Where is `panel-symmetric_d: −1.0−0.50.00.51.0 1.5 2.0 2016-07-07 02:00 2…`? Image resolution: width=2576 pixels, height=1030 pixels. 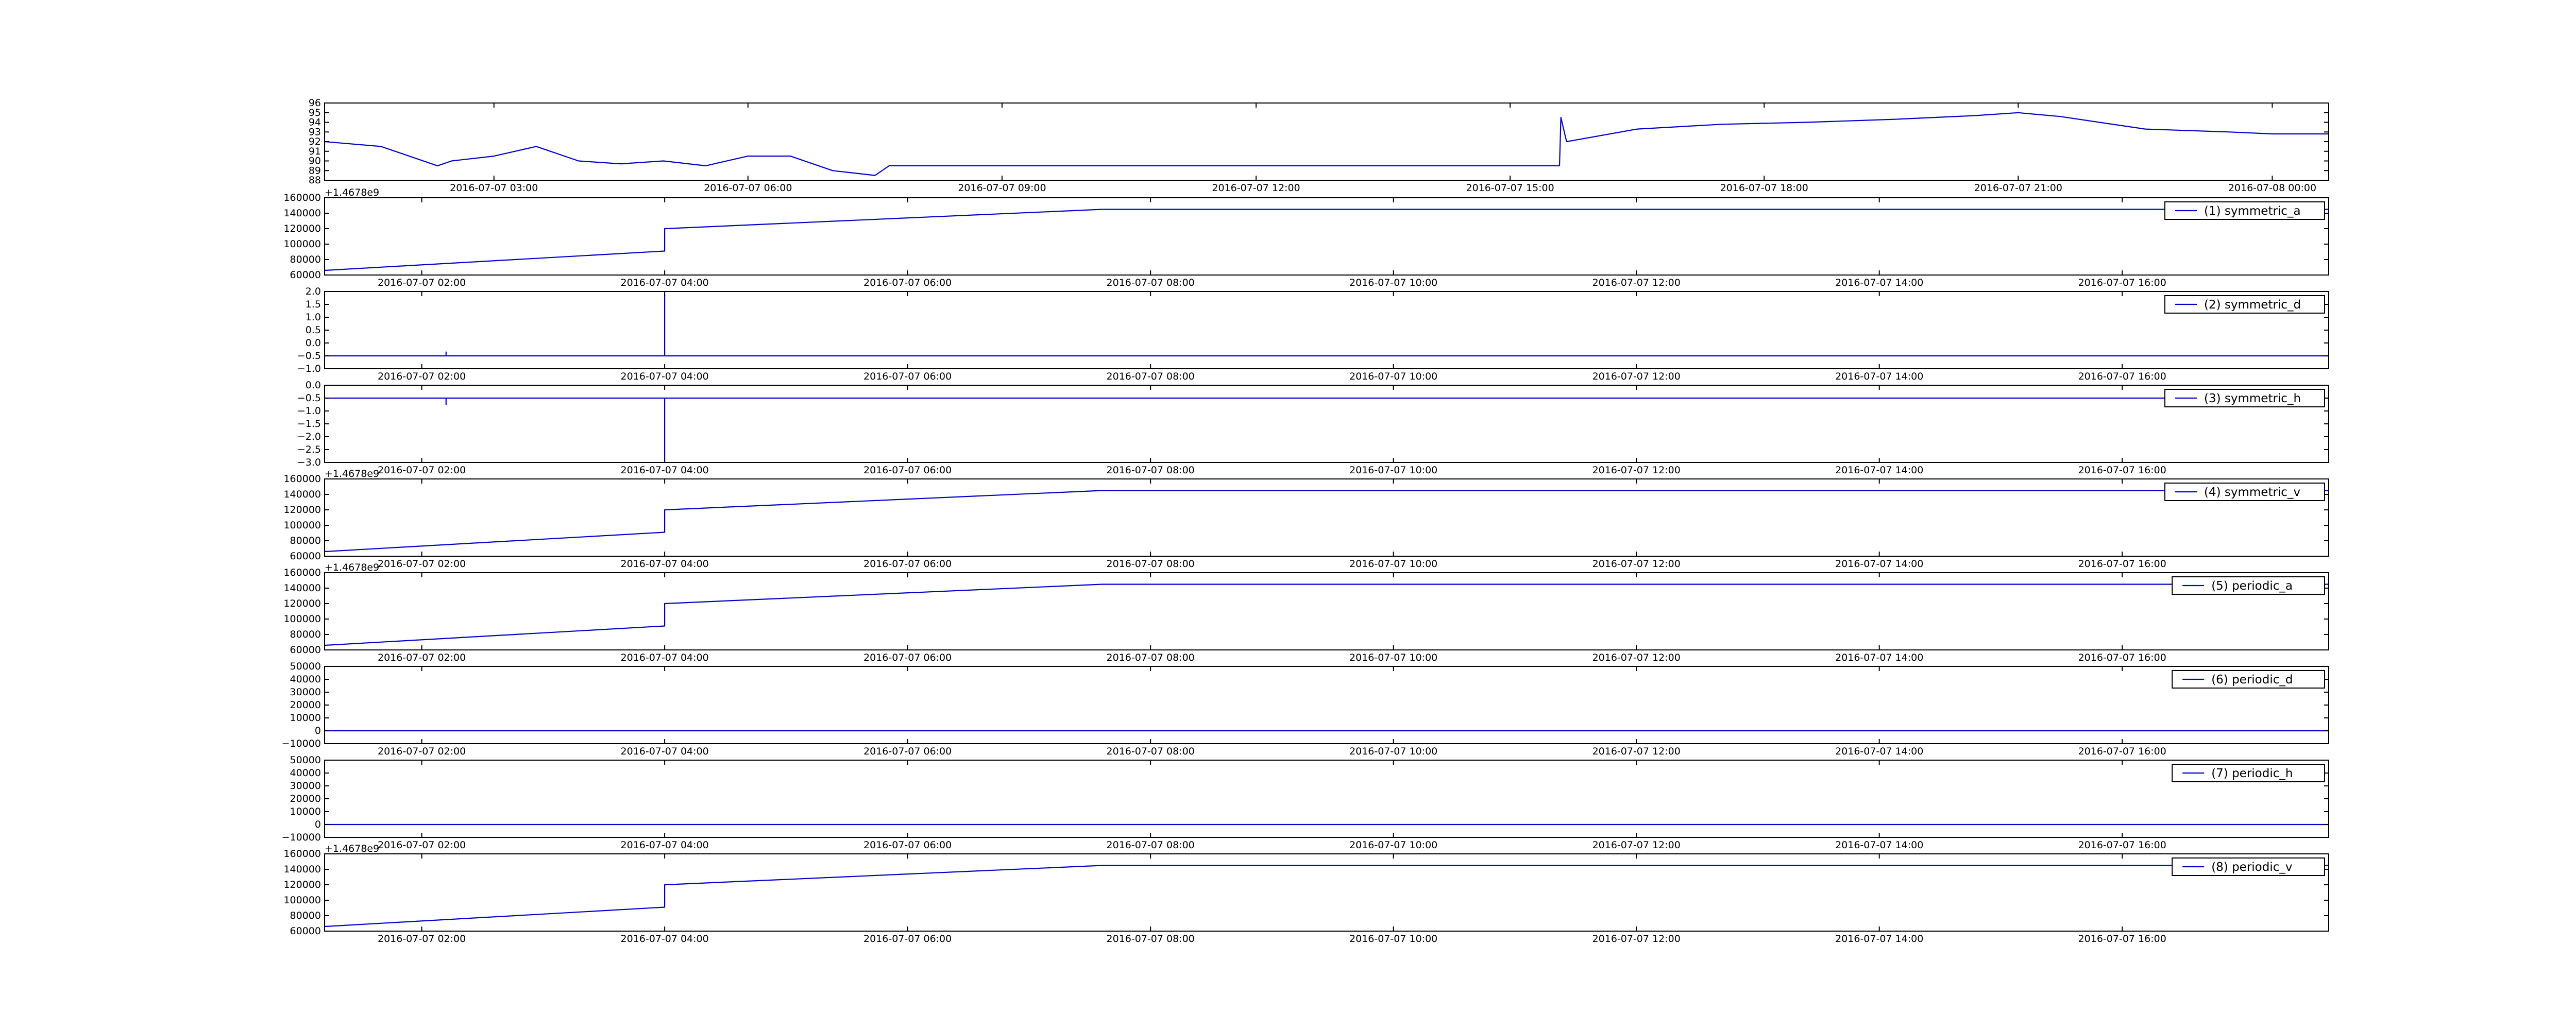
panel-symmetric_d: −1.0−0.50.00.51.0 1.5 2.0 2016-07-07 02:00 2… is located at coordinates (1313, 334).